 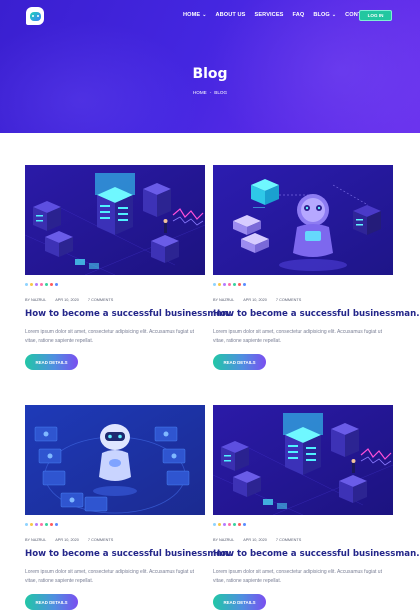 I want to click on page-title: Blog, so click(x=210, y=74).